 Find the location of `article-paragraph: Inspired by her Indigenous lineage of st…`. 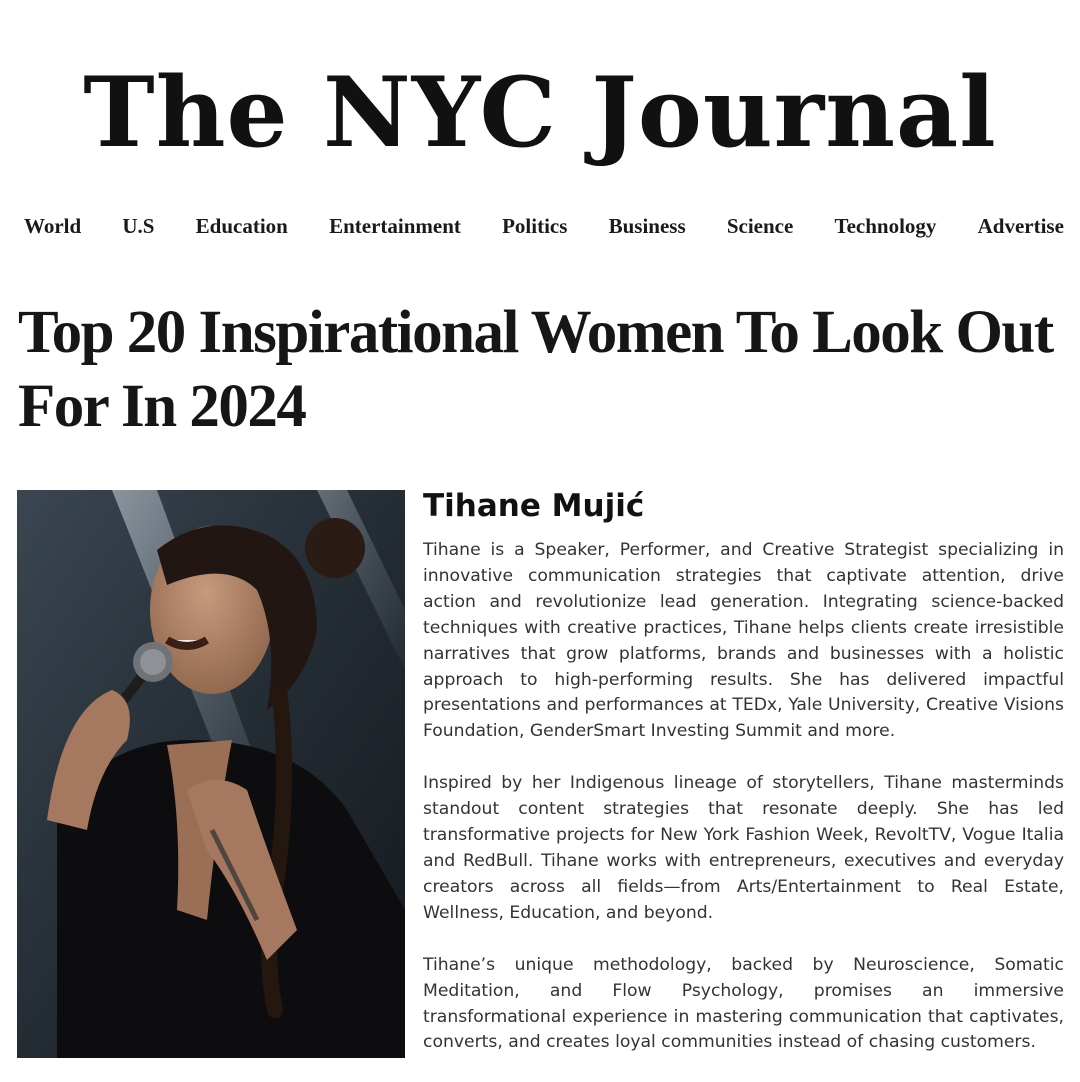

article-paragraph: Inspired by her Indigenous lineage of st… is located at coordinates (743, 848).